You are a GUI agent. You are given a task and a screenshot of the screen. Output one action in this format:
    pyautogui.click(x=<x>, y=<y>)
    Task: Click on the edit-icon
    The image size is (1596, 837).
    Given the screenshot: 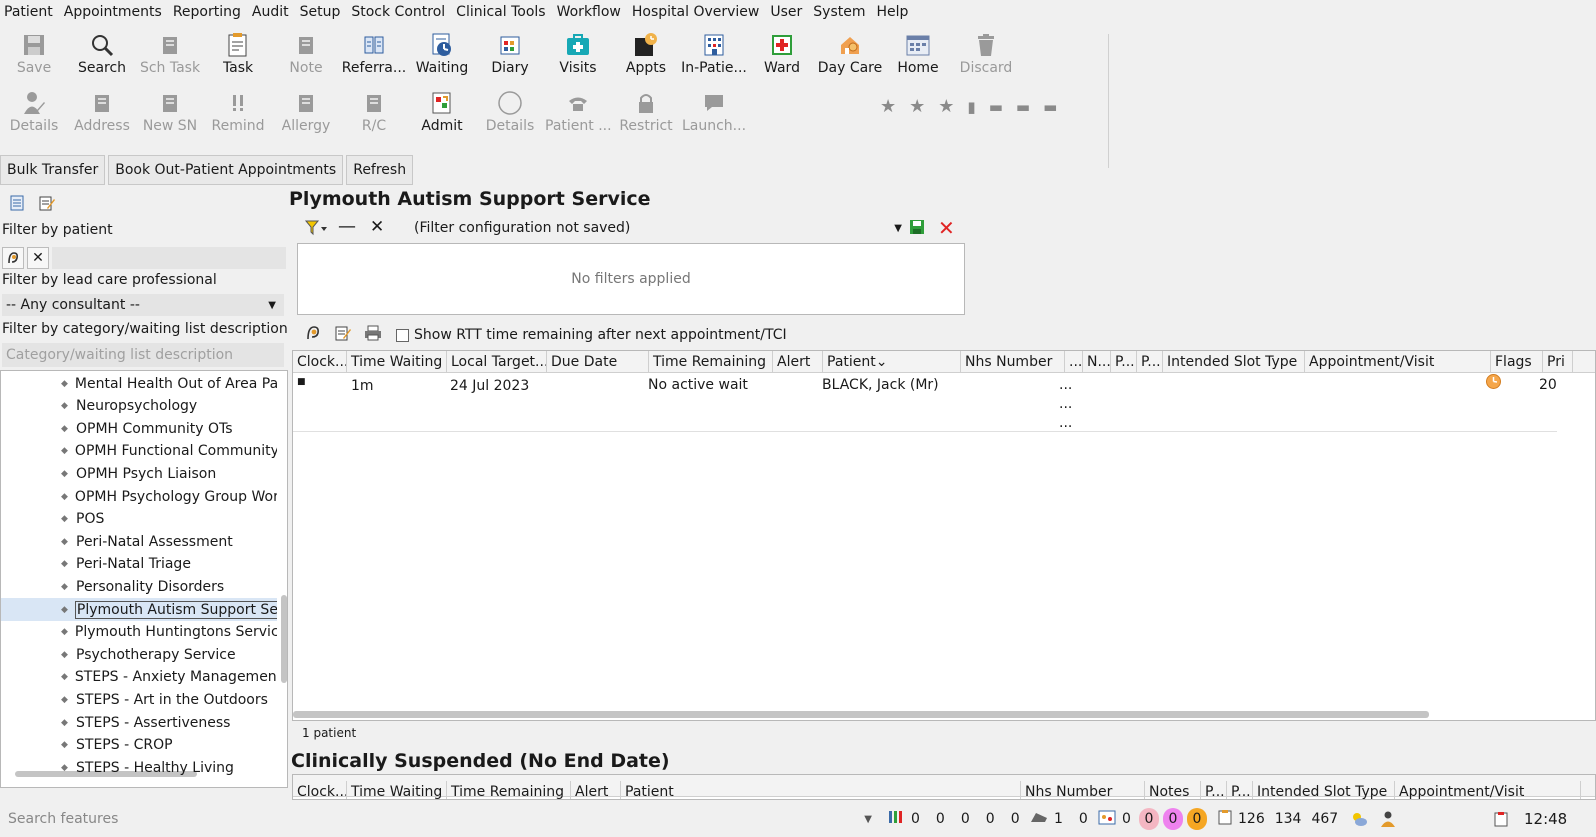 What is the action you would take?
    pyautogui.click(x=343, y=335)
    